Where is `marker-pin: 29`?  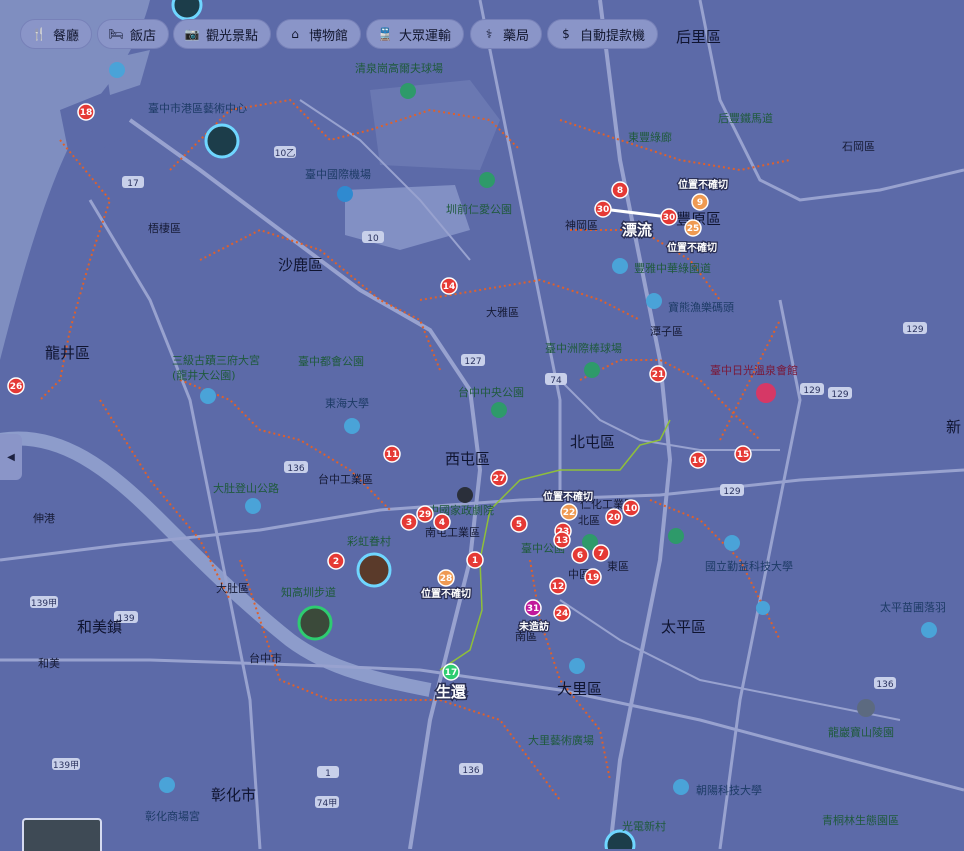 marker-pin: 29 is located at coordinates (425, 514).